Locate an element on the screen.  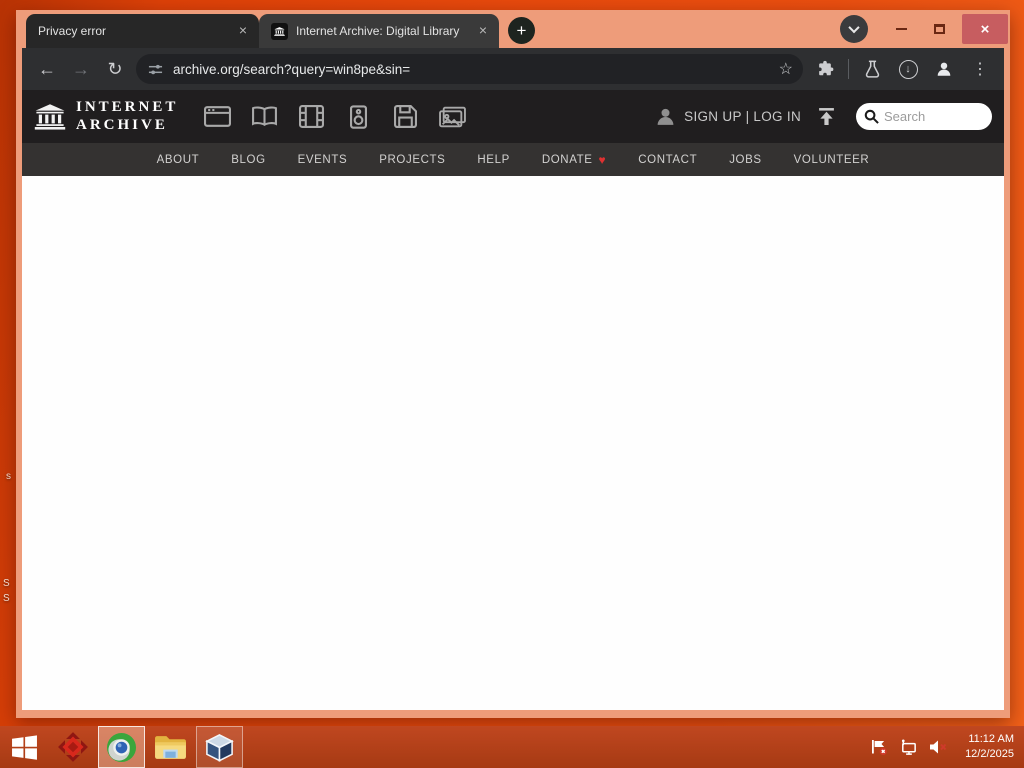
upload-icon is located at coordinates (826, 116).